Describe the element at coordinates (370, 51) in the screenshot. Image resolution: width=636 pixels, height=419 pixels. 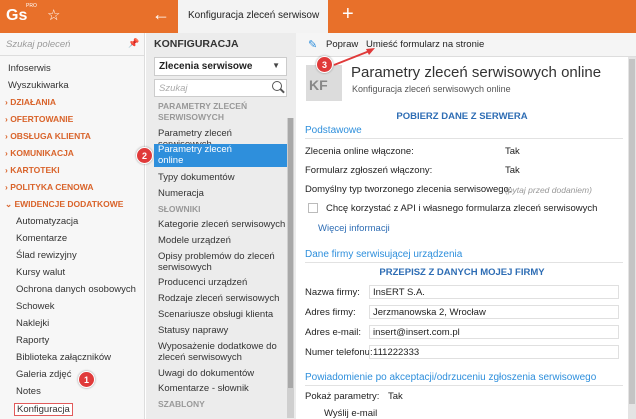
I see `annotation-arrowhead` at that location.